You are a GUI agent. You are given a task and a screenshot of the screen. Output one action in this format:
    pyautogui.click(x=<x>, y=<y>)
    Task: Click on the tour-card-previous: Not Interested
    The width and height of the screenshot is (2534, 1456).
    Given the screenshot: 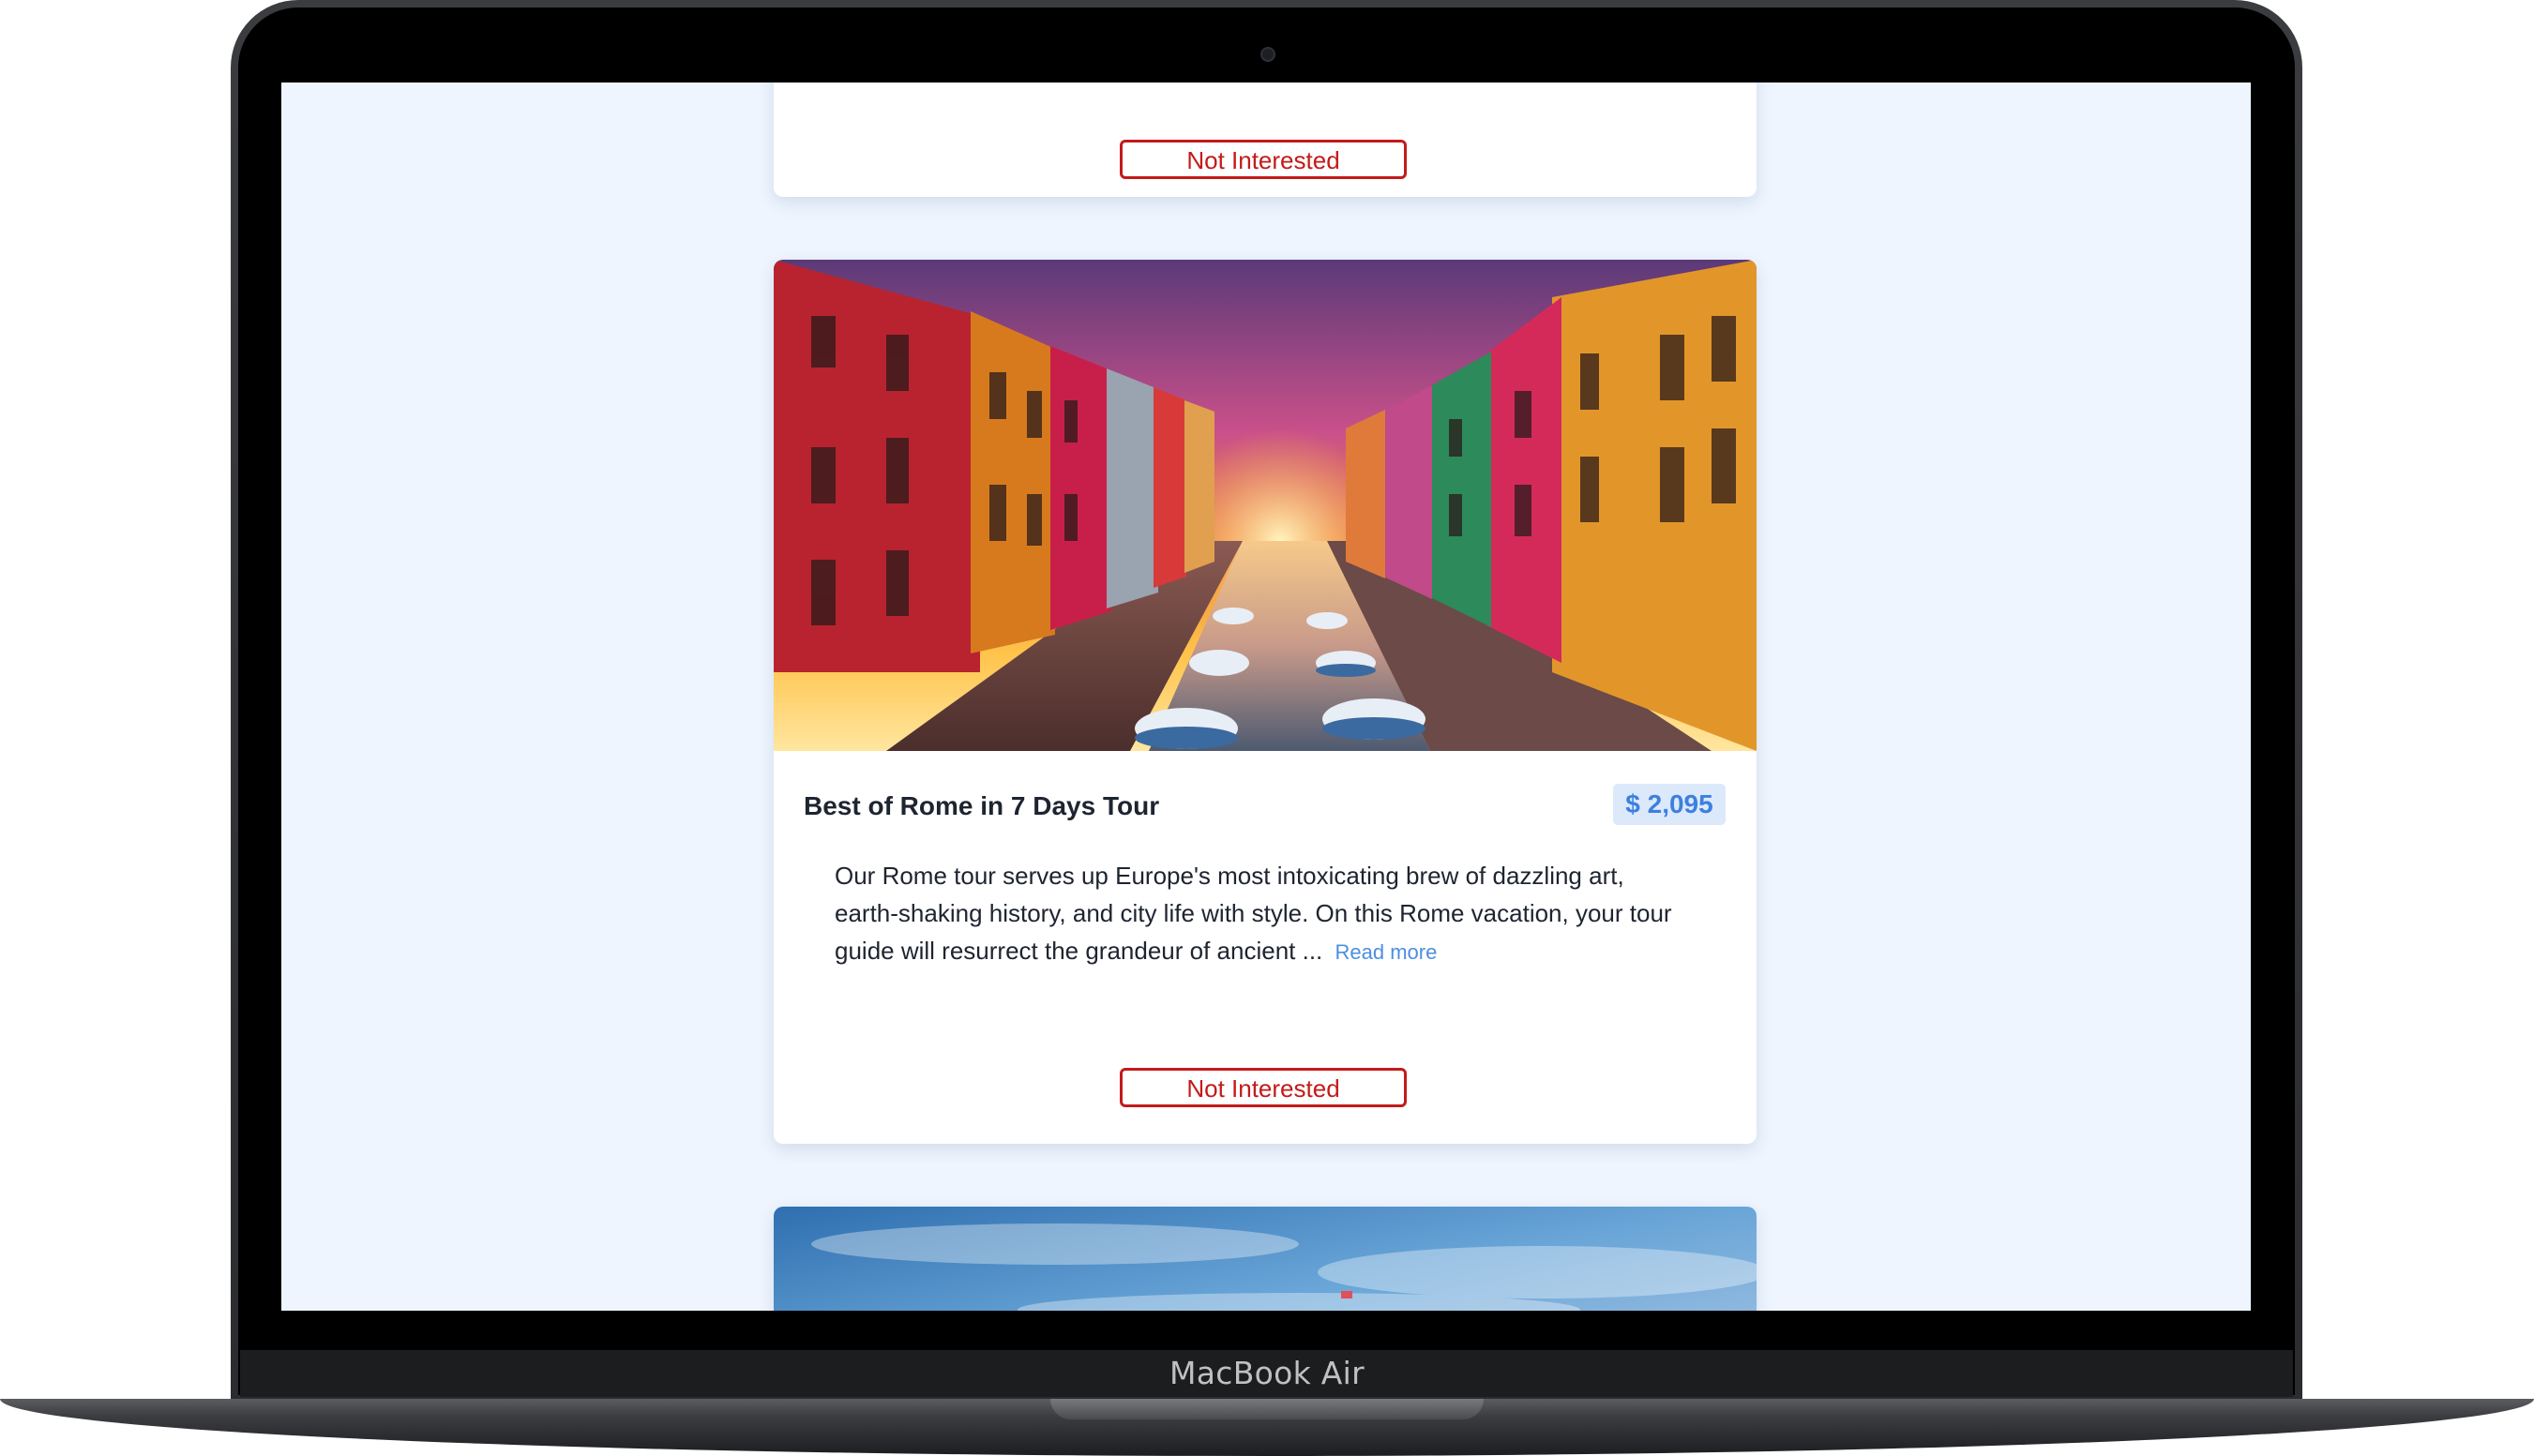 What is the action you would take?
    pyautogui.click(x=1265, y=140)
    